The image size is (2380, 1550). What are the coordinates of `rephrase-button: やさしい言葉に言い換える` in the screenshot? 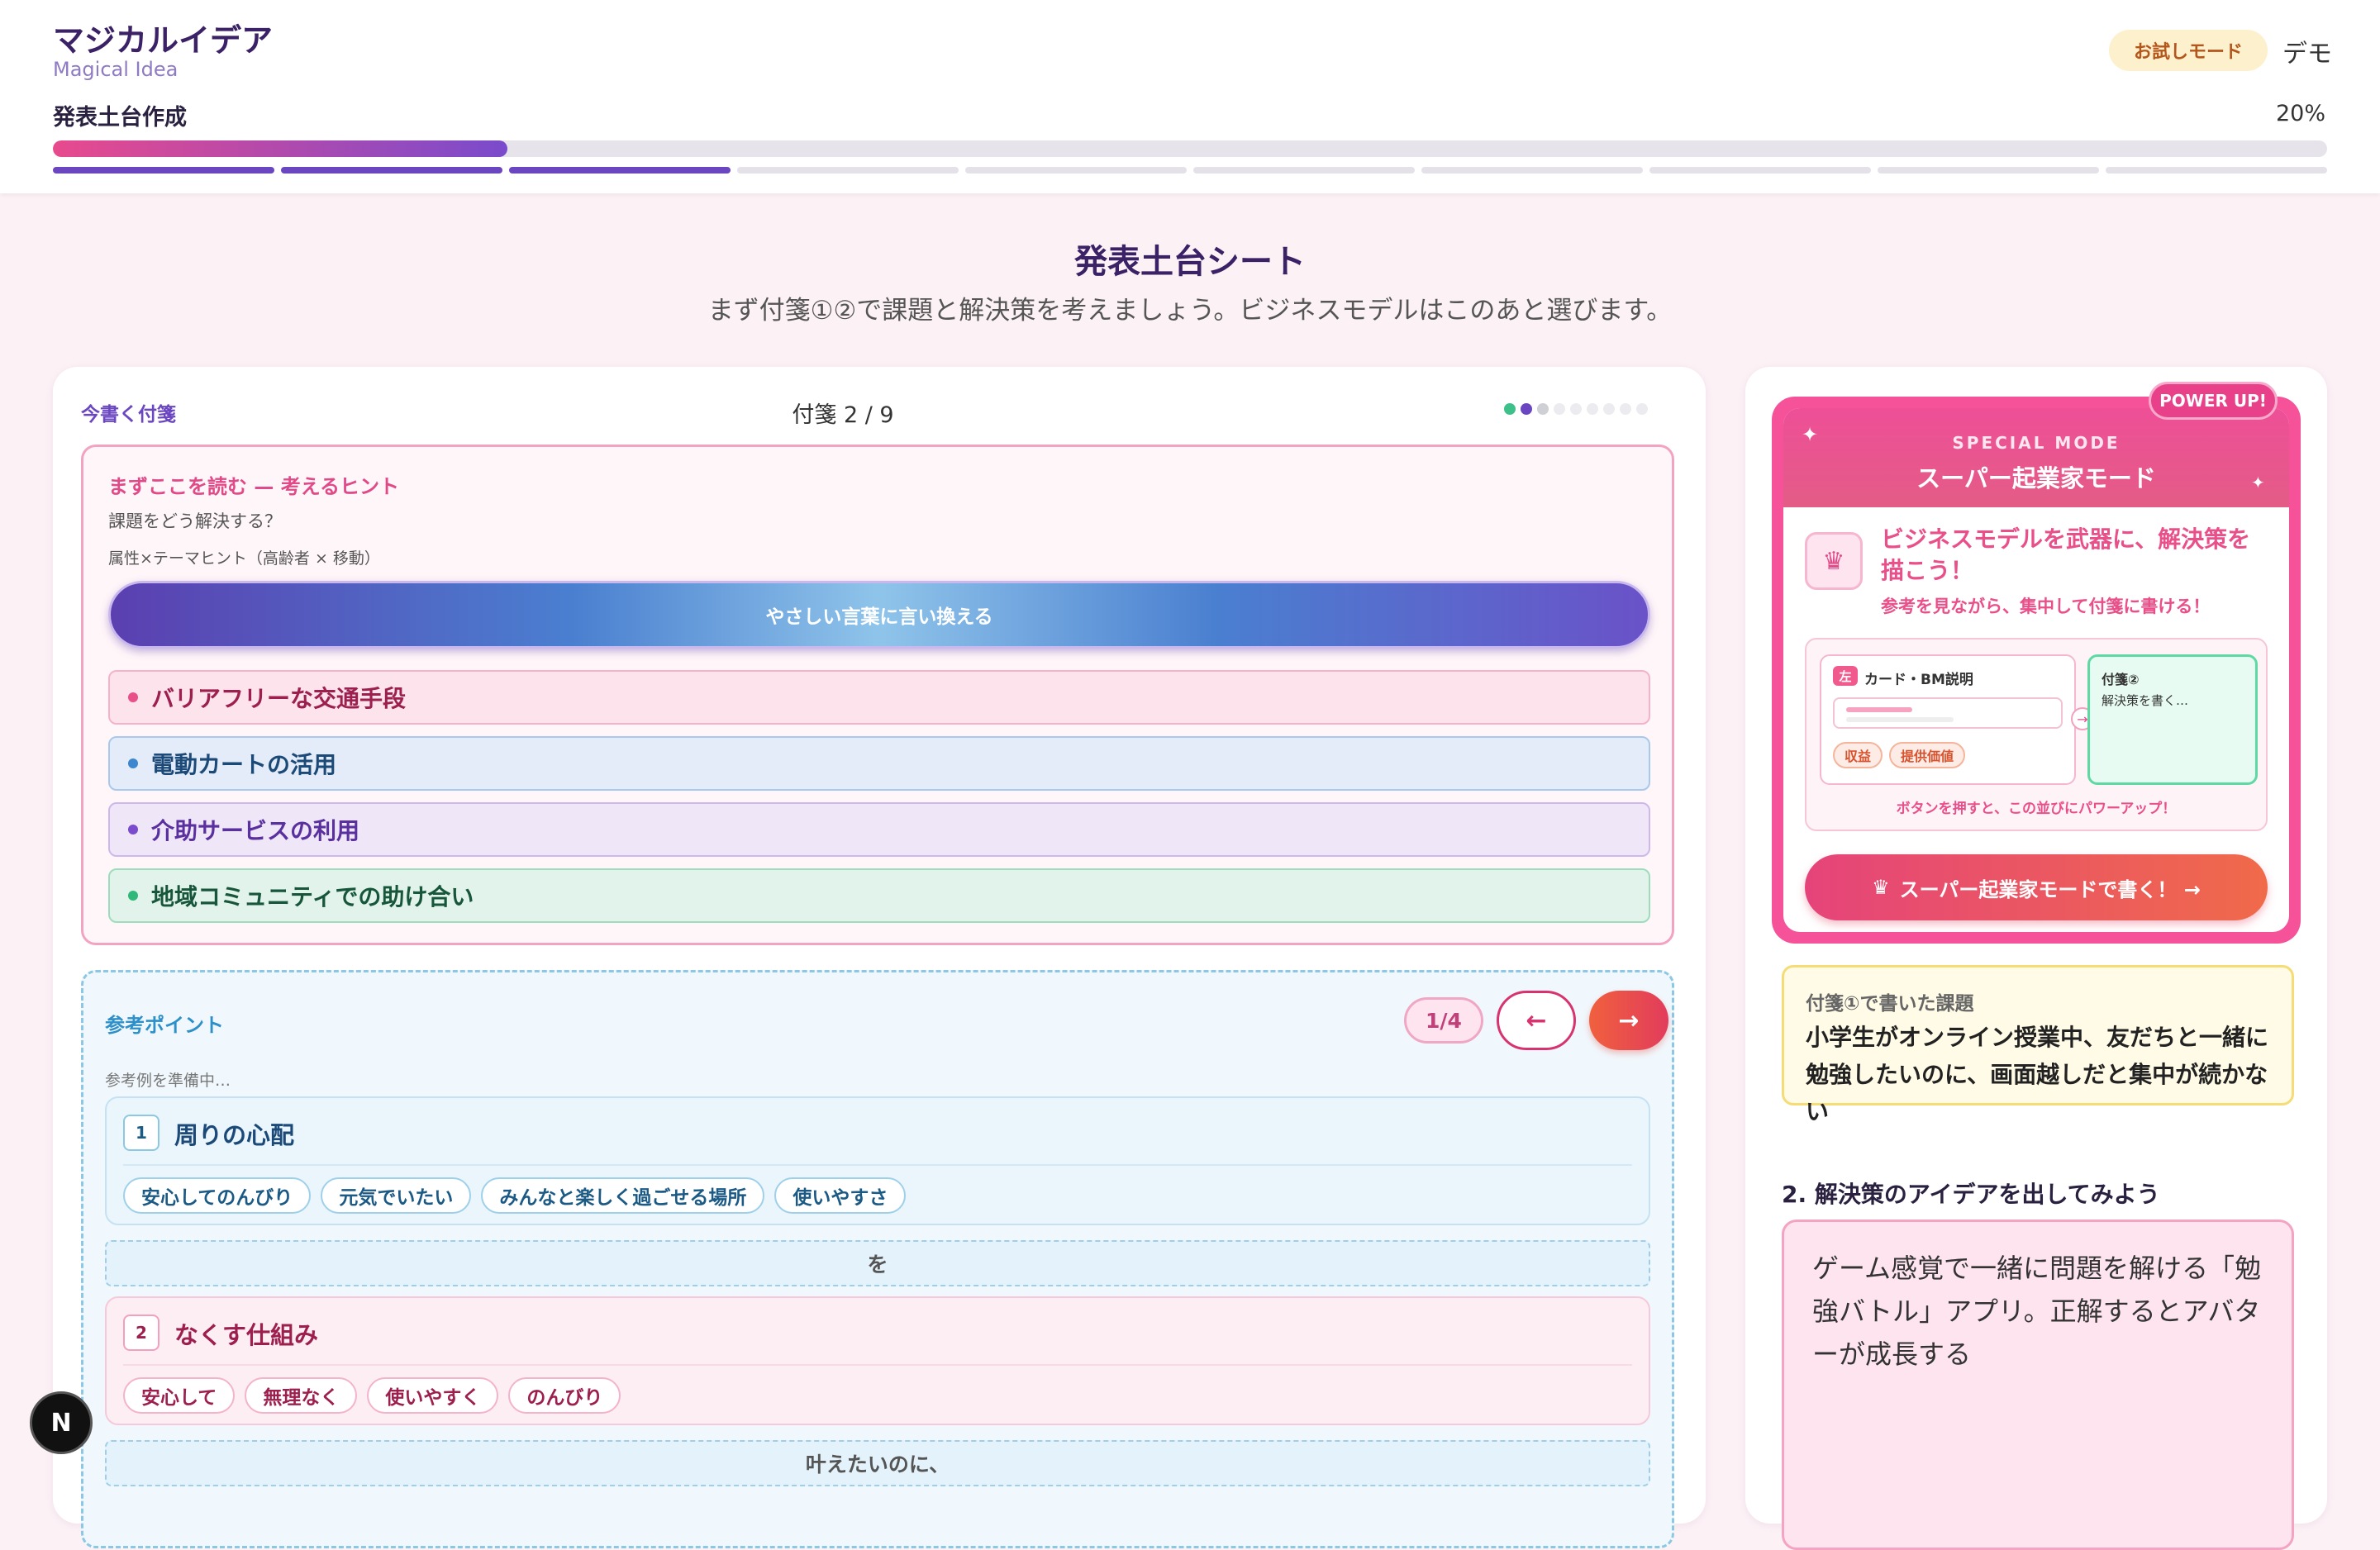 It's located at (879, 615).